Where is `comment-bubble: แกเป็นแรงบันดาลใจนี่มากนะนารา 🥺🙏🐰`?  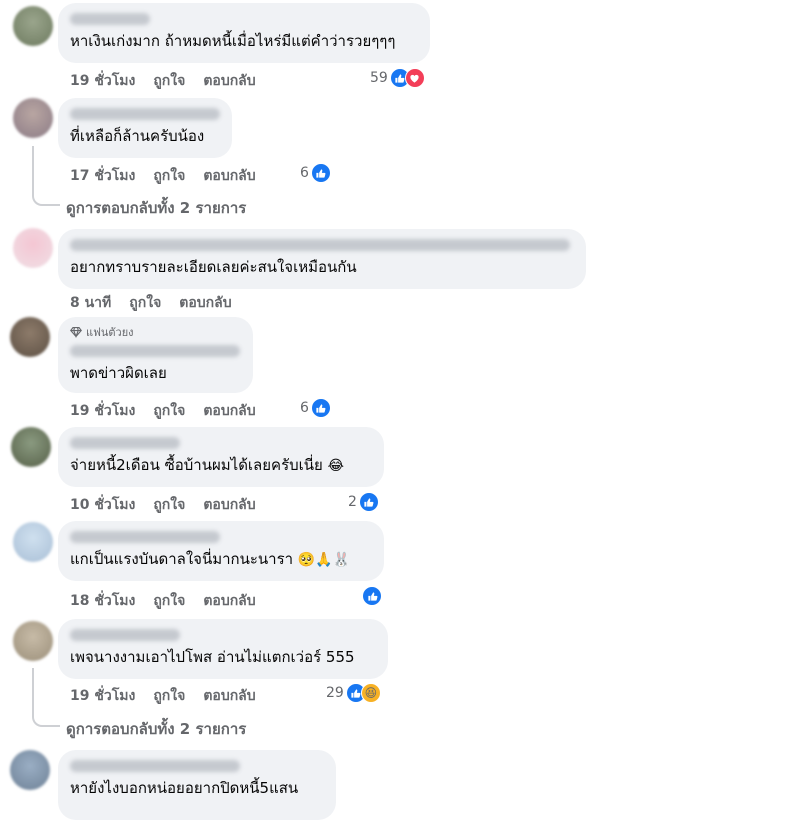 comment-bubble: แกเป็นแรงบันดาลใจนี่มากนะนารา 🥺🙏🐰 is located at coordinates (221, 551).